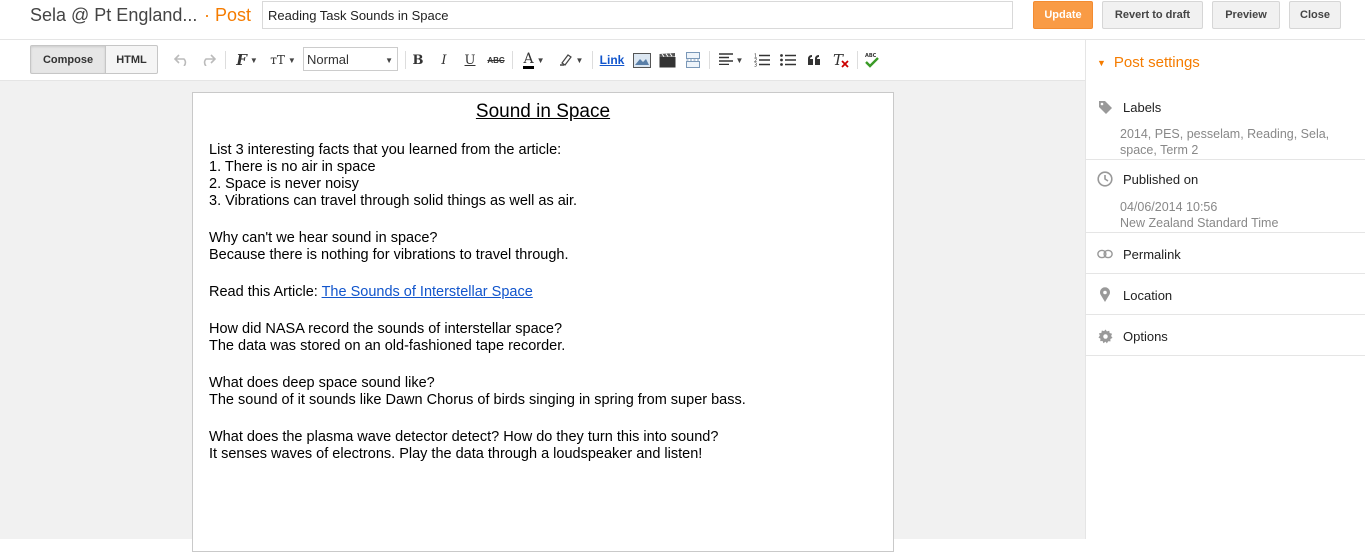 The height and width of the screenshot is (552, 1365). Describe the element at coordinates (871, 56) in the screenshot. I see `svg-text: ABC` at that location.